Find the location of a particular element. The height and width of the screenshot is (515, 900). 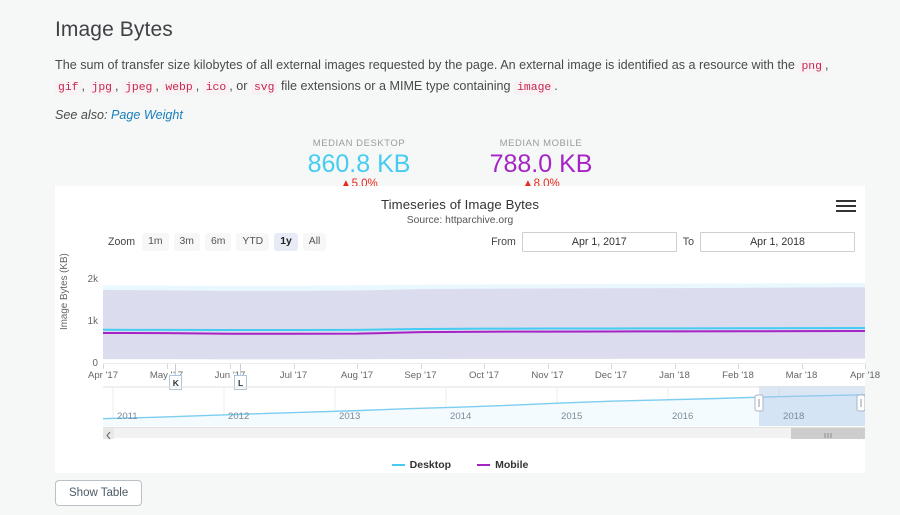

code-token: ico is located at coordinates (216, 88).